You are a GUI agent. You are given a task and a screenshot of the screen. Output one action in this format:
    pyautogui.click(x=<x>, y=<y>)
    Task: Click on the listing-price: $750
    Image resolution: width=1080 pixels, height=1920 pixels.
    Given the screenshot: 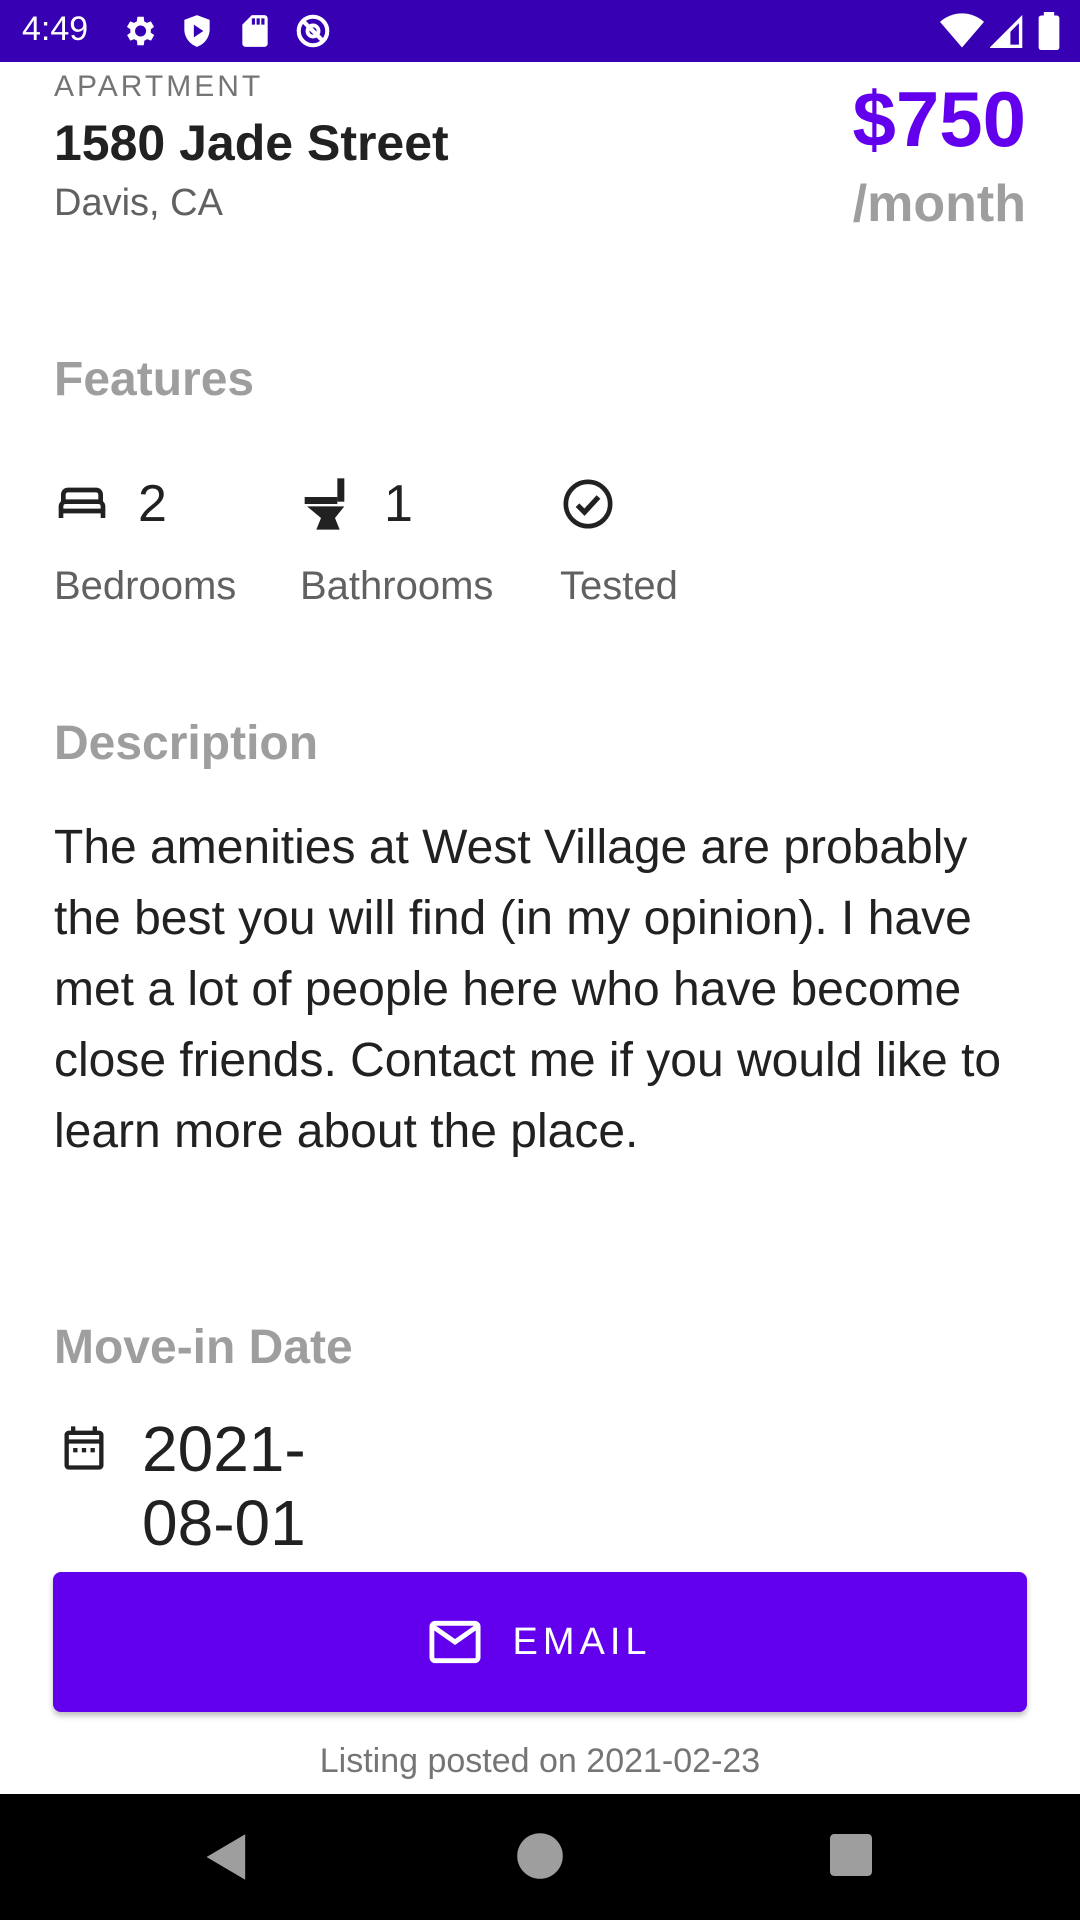 What is the action you would take?
    pyautogui.click(x=939, y=119)
    